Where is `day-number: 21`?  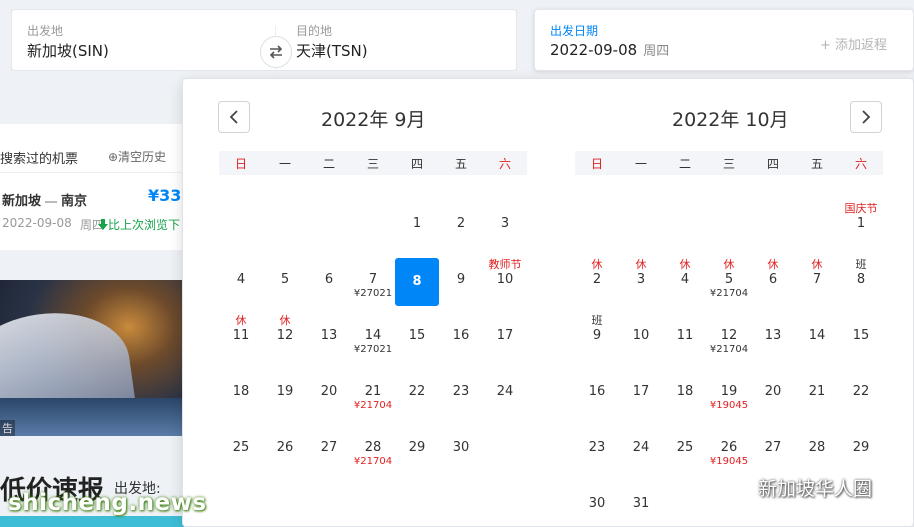 day-number: 21 is located at coordinates (373, 391).